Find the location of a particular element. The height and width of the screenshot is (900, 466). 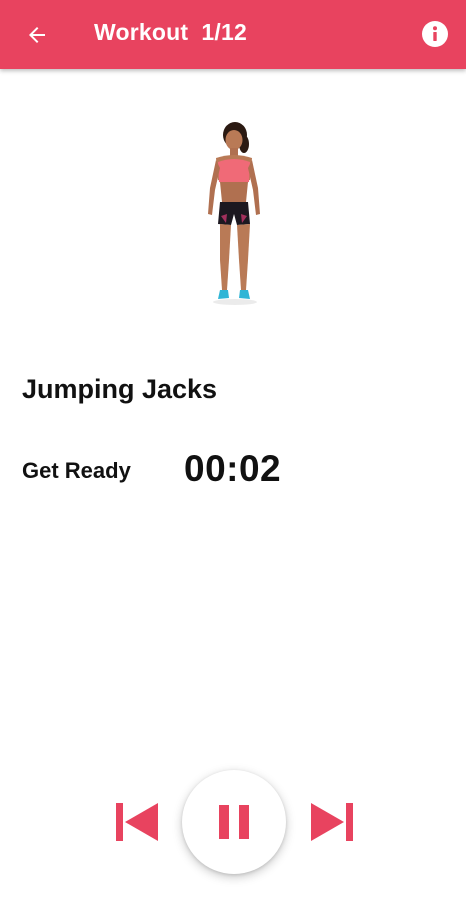

countdown-timer: 00:02 is located at coordinates (233, 468).